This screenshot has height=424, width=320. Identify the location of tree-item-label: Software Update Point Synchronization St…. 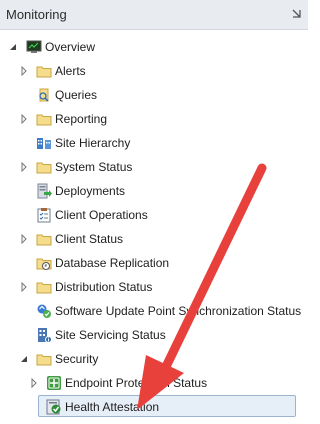
(178, 311).